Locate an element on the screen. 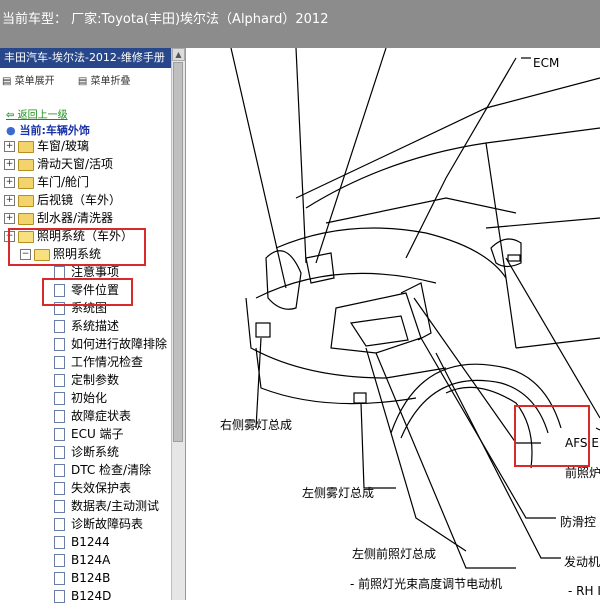 Image resolution: width=600 pixels, height=605 pixels. label-leveling-motor: - 前照灯光束高度调节电动机 is located at coordinates (426, 584).